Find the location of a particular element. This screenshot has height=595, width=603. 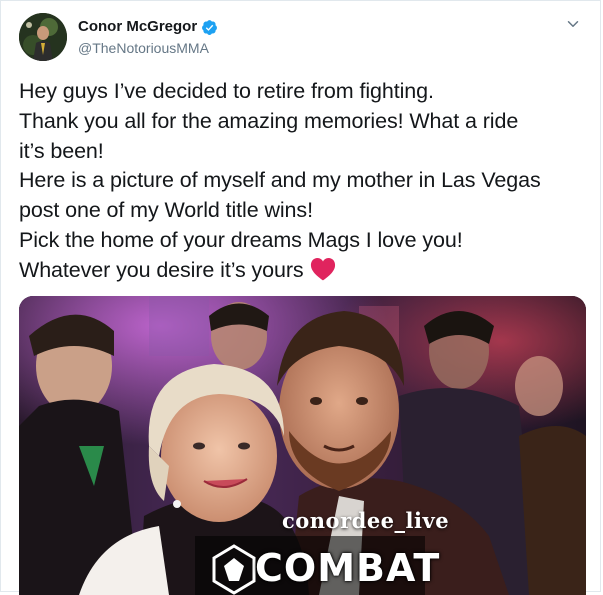

author-handle: @TheNotoriousMMA is located at coordinates (148, 48).